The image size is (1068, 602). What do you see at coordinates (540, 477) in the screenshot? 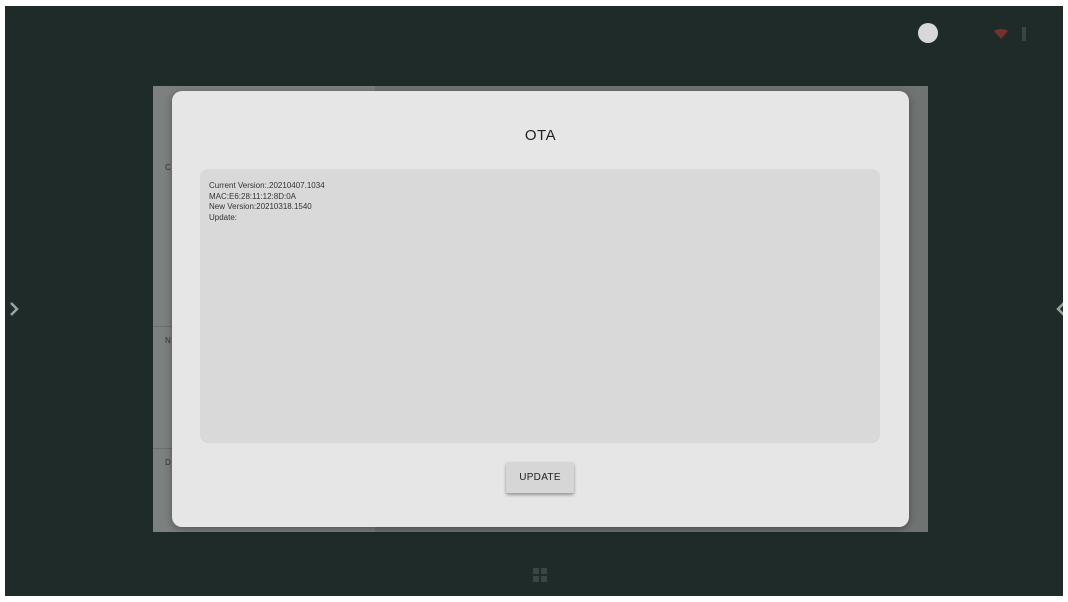
I see `update-button: UPDATE` at bounding box center [540, 477].